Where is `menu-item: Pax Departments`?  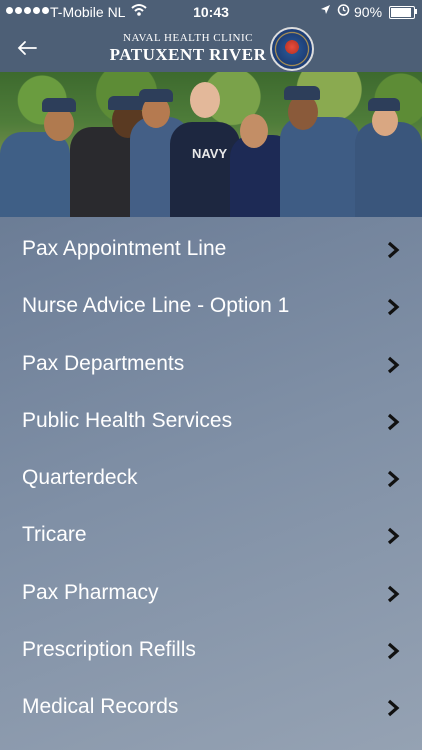
menu-item: Pax Departments is located at coordinates (211, 364).